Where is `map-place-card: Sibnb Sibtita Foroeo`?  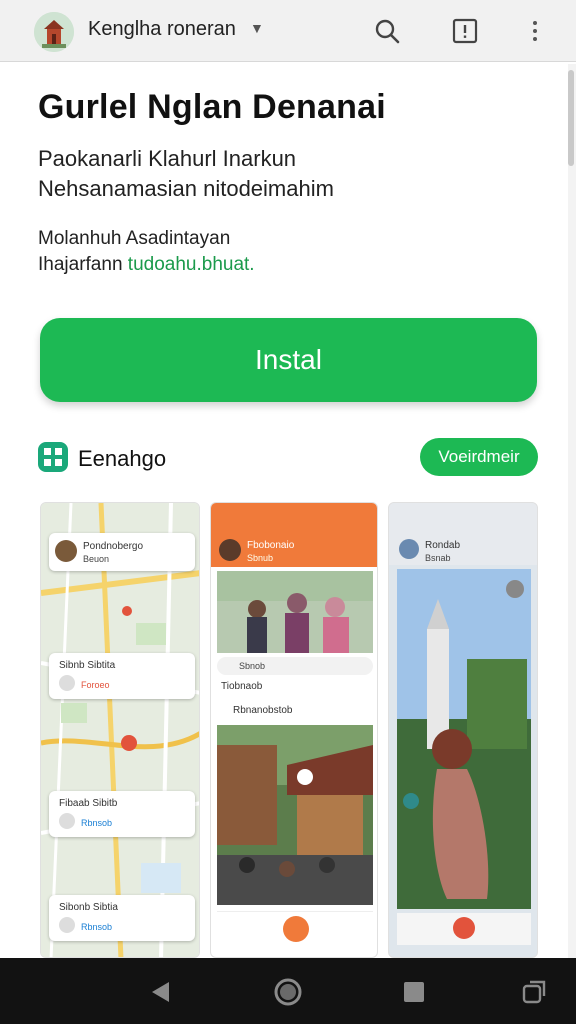 map-place-card: Sibnb Sibtita Foroeo is located at coordinates (122, 676).